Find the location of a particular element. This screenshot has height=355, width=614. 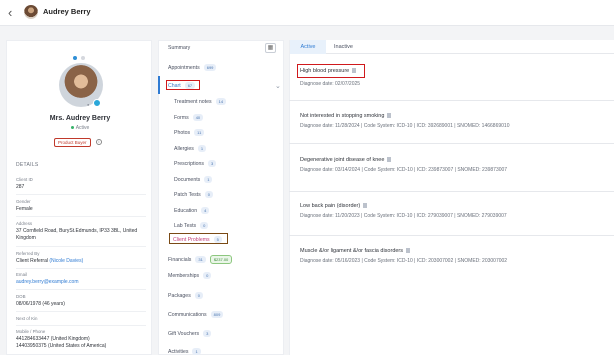

profile-name: Mrs. Audrey Berry is located at coordinates (80, 118).